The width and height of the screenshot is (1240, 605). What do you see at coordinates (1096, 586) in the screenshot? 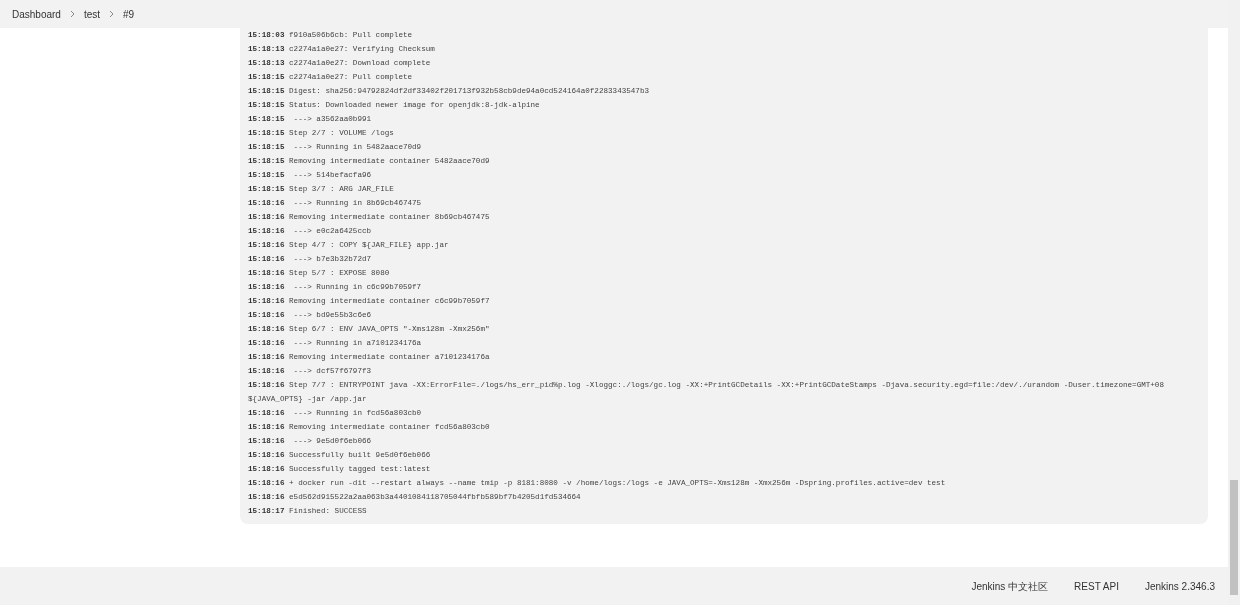
I see `footer-link: REST API` at bounding box center [1096, 586].